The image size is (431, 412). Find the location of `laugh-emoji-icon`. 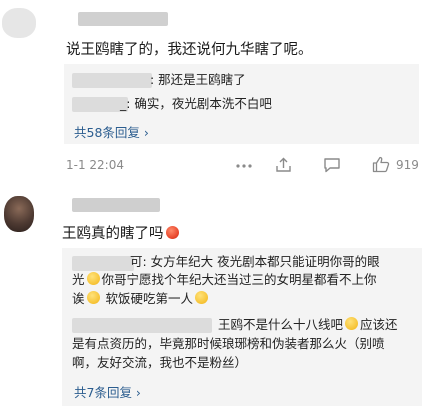

laugh-emoji-icon is located at coordinates (352, 323).